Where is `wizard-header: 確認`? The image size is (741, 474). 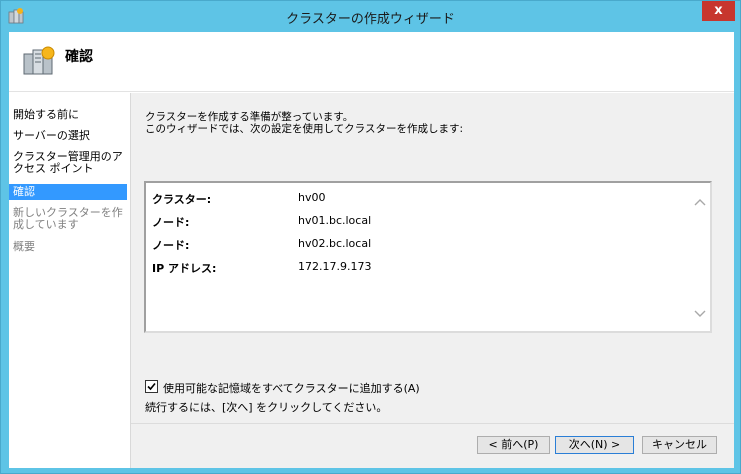 wizard-header: 確認 is located at coordinates (371, 62).